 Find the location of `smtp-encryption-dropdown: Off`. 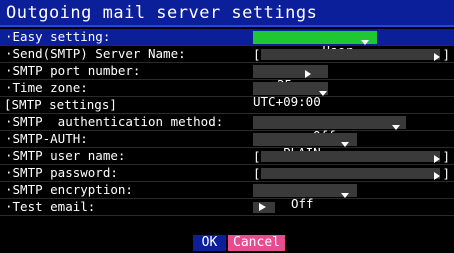

smtp-encryption-dropdown: Off is located at coordinates (305, 197).